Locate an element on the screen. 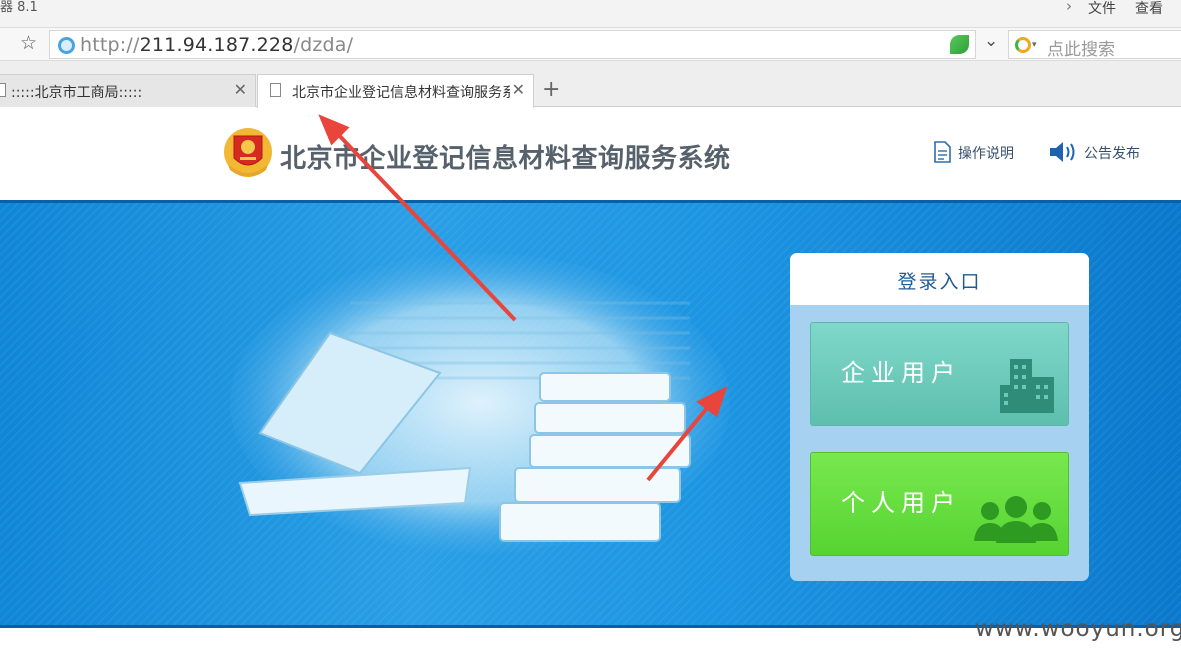 Image resolution: width=1181 pixels, height=658 pixels. site-header: 北京市企业登记信息材料查询服务系统 操作说明 公告发布 is located at coordinates (590, 154).